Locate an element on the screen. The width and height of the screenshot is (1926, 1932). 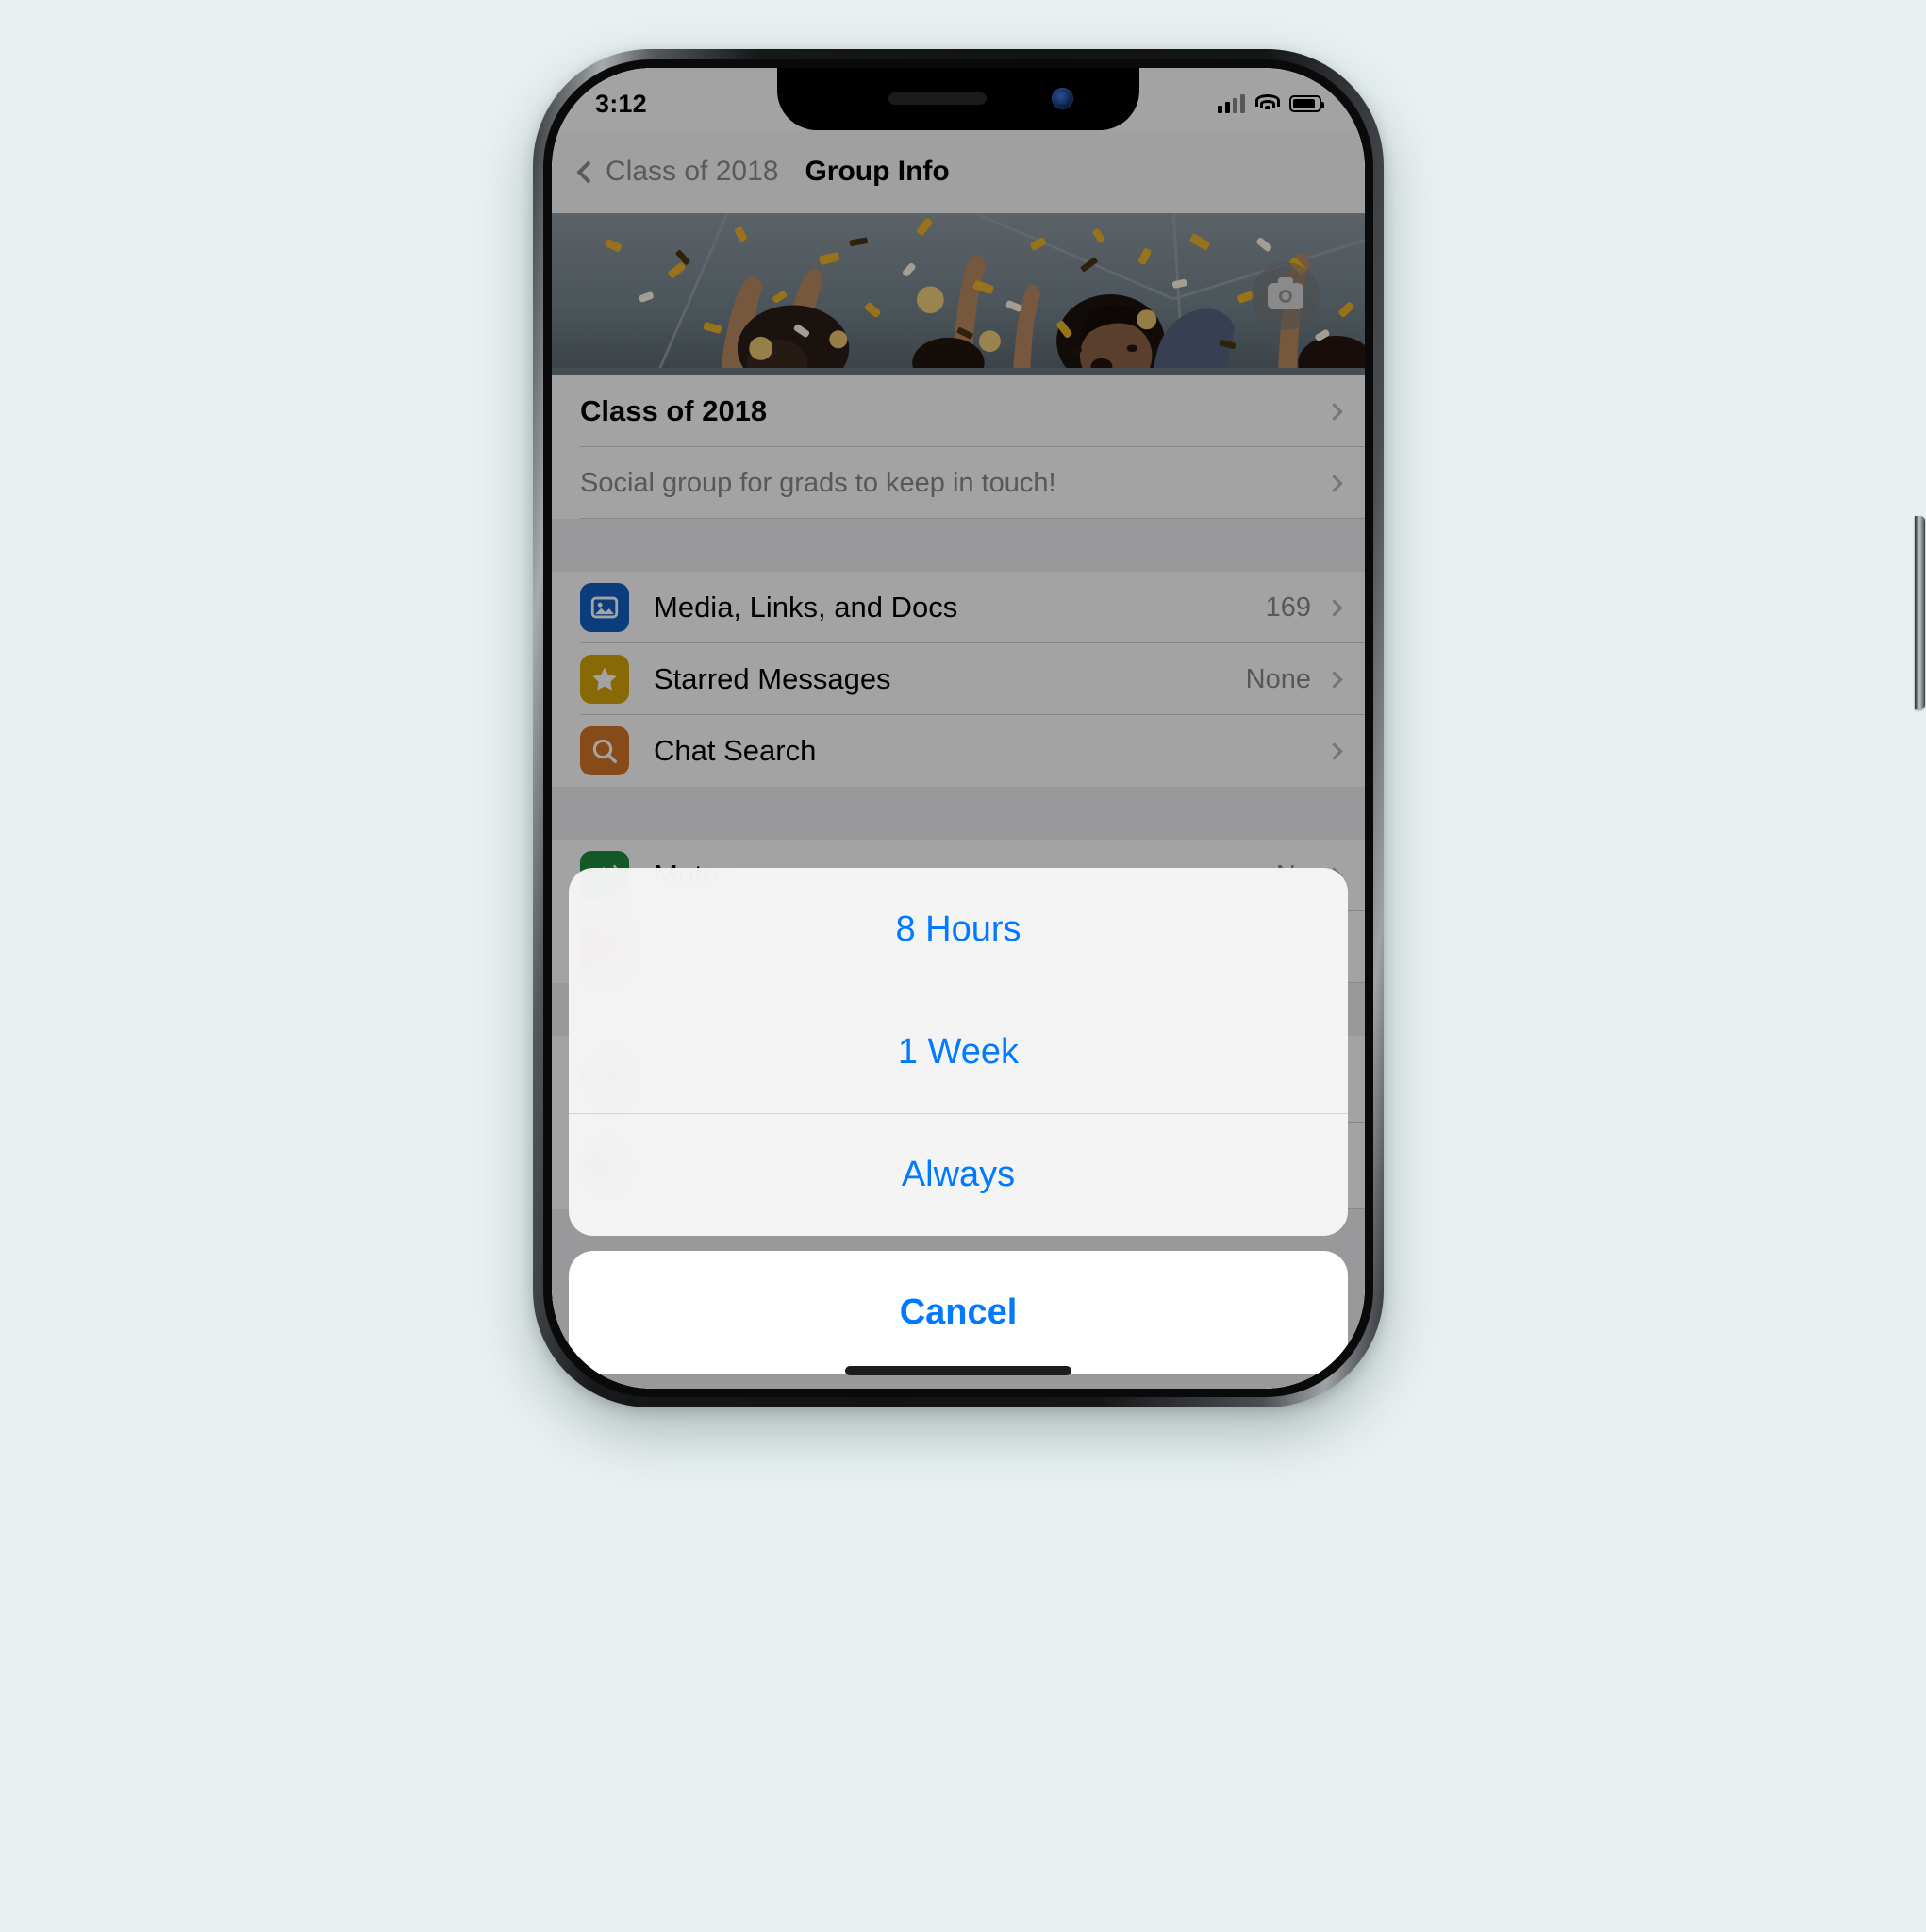
action-sheet-options-group: 8 Hours 1 Week Always is located at coordinates (959, 1052).